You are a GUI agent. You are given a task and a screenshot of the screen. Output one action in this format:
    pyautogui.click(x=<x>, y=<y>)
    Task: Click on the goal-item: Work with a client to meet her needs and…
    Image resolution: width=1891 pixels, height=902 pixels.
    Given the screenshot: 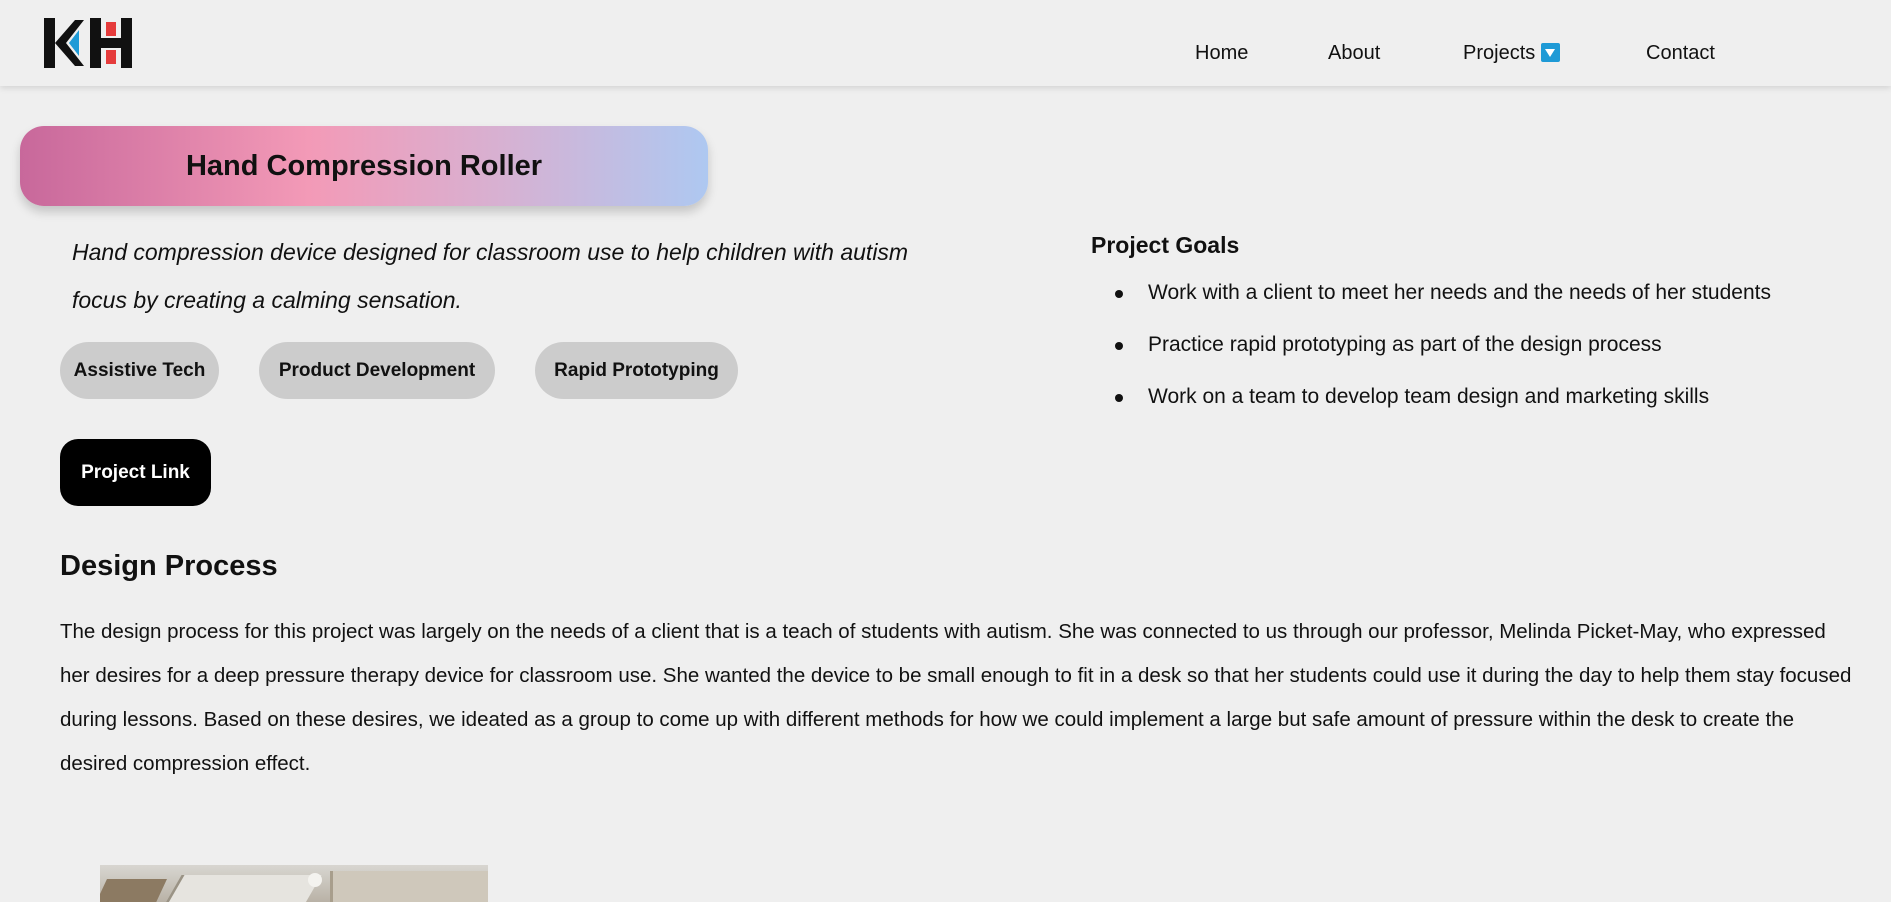 What is the action you would take?
    pyautogui.click(x=1431, y=296)
    